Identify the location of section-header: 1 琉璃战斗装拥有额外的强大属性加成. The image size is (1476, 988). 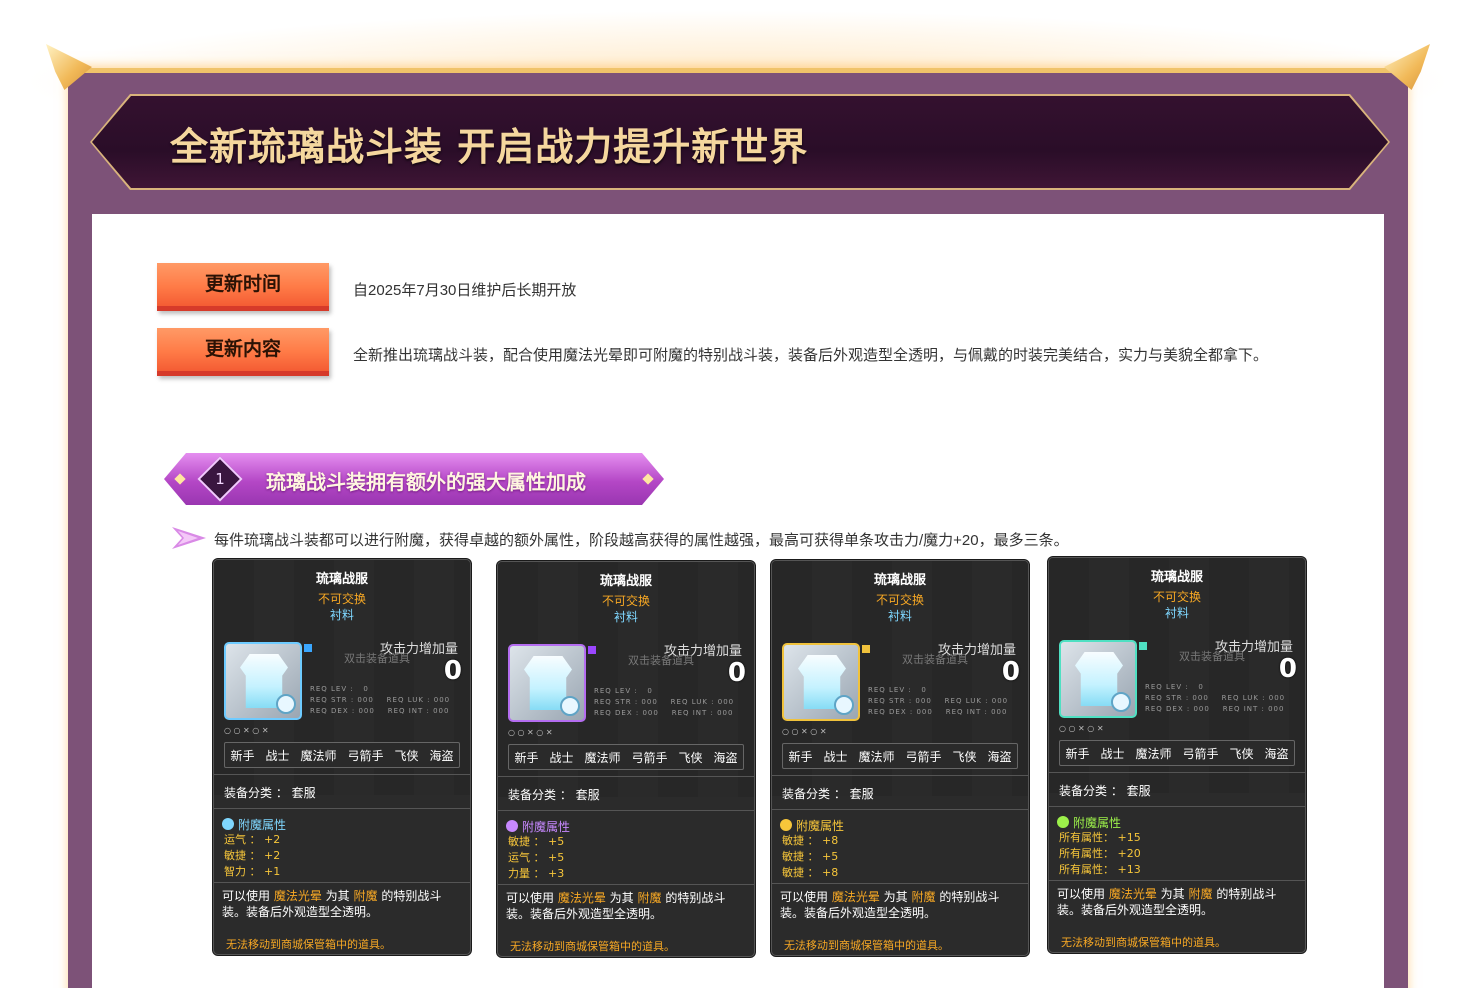
(414, 479).